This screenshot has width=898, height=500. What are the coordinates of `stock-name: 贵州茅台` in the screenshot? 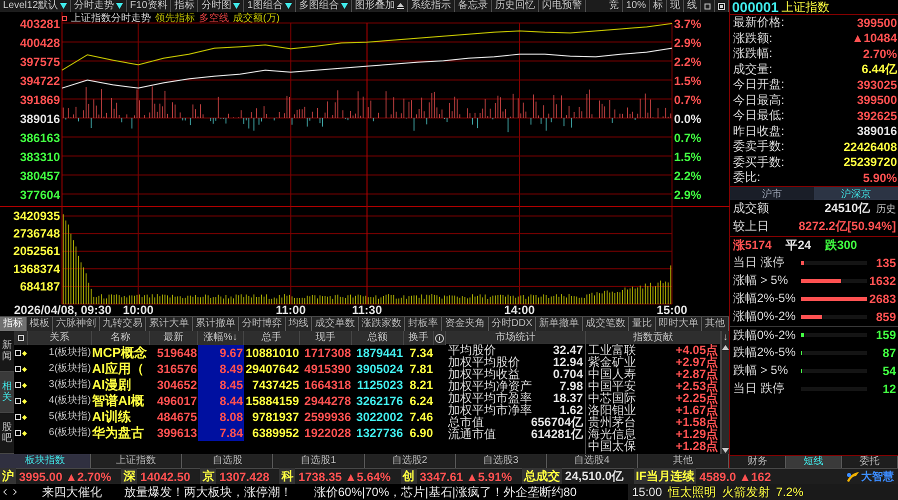 It's located at (612, 422).